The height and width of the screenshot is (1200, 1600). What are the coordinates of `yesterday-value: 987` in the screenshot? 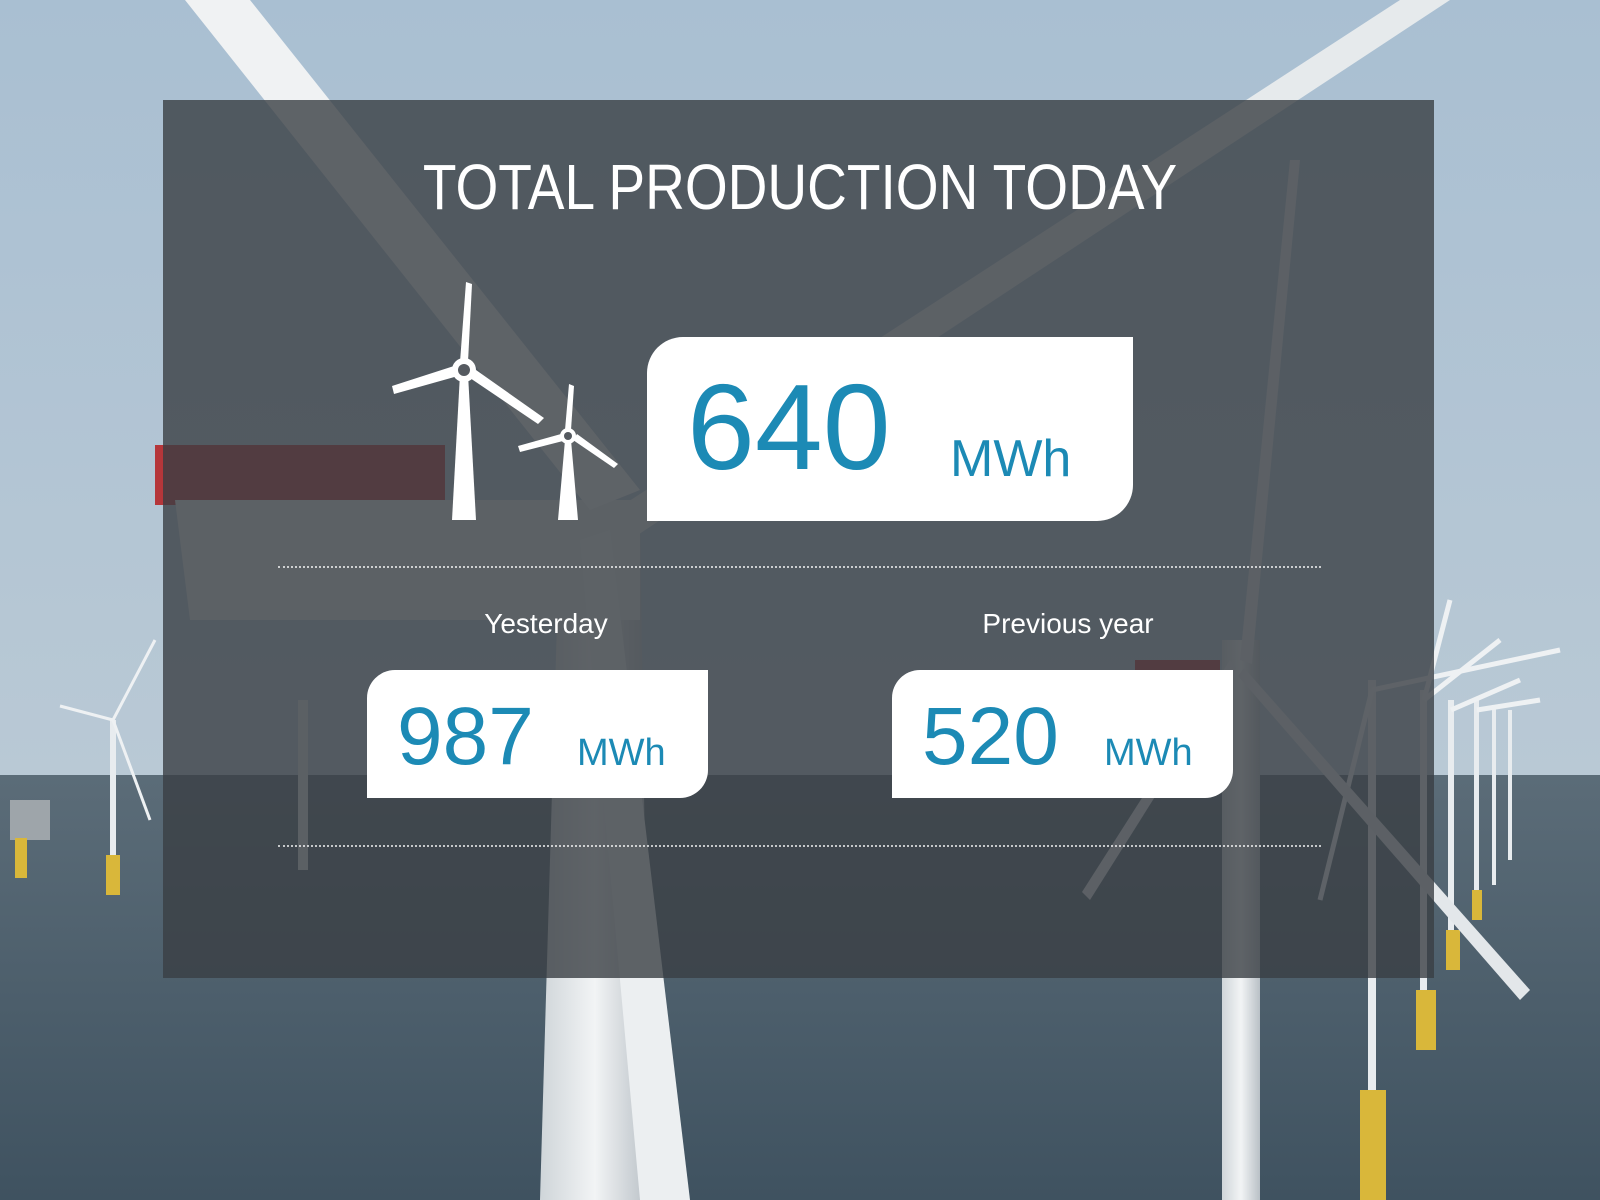 It's located at (465, 736).